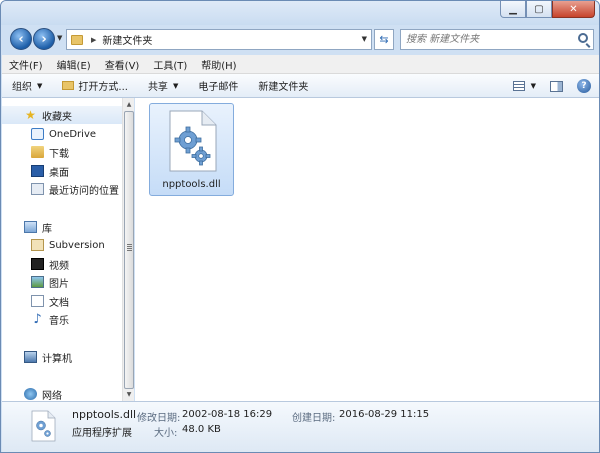  What do you see at coordinates (21, 39) in the screenshot?
I see `back-button: ‹` at bounding box center [21, 39].